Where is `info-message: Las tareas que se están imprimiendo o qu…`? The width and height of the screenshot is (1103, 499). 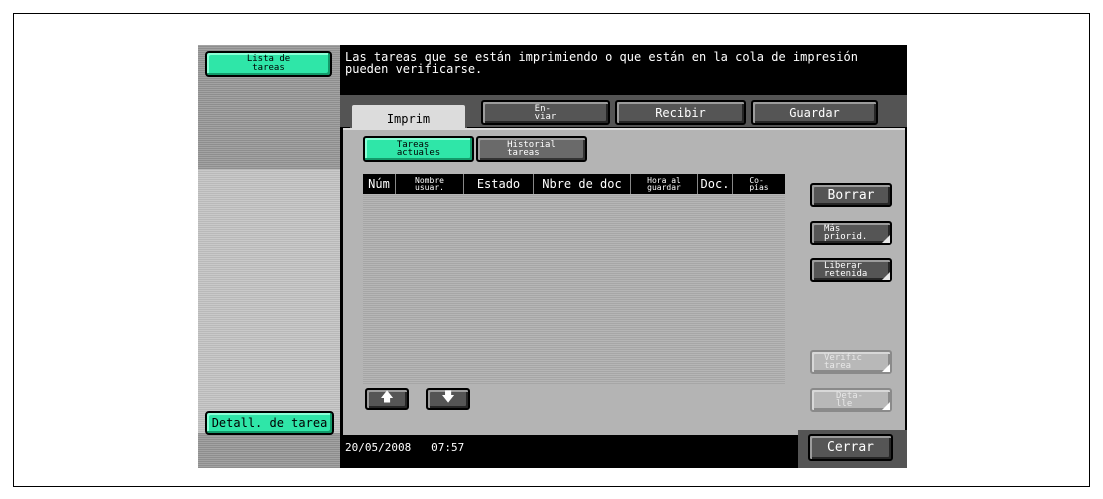 info-message: Las tareas que se están imprimiendo o qu… is located at coordinates (601, 63).